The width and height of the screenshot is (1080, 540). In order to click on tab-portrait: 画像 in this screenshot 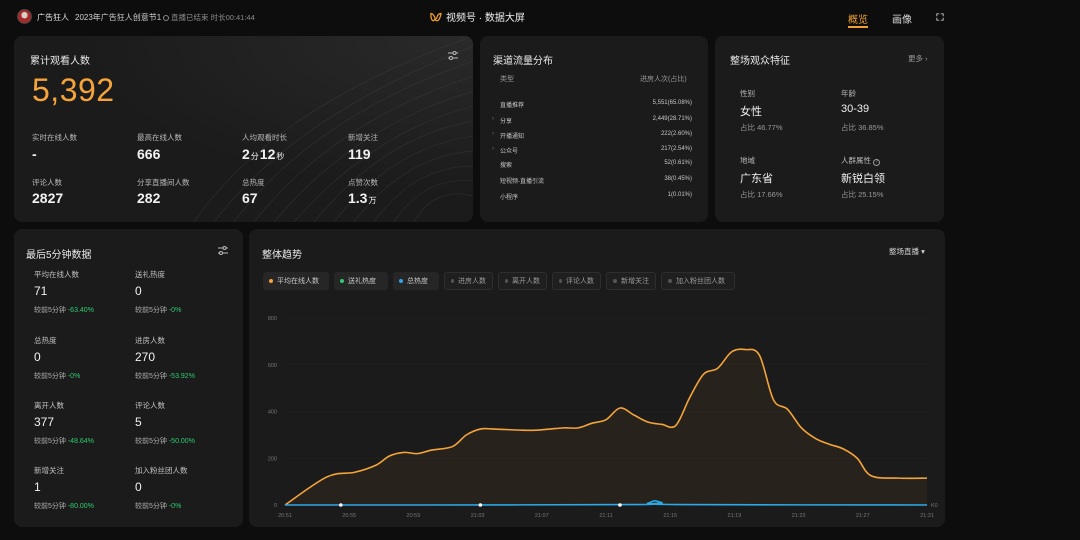, I will do `click(902, 18)`.